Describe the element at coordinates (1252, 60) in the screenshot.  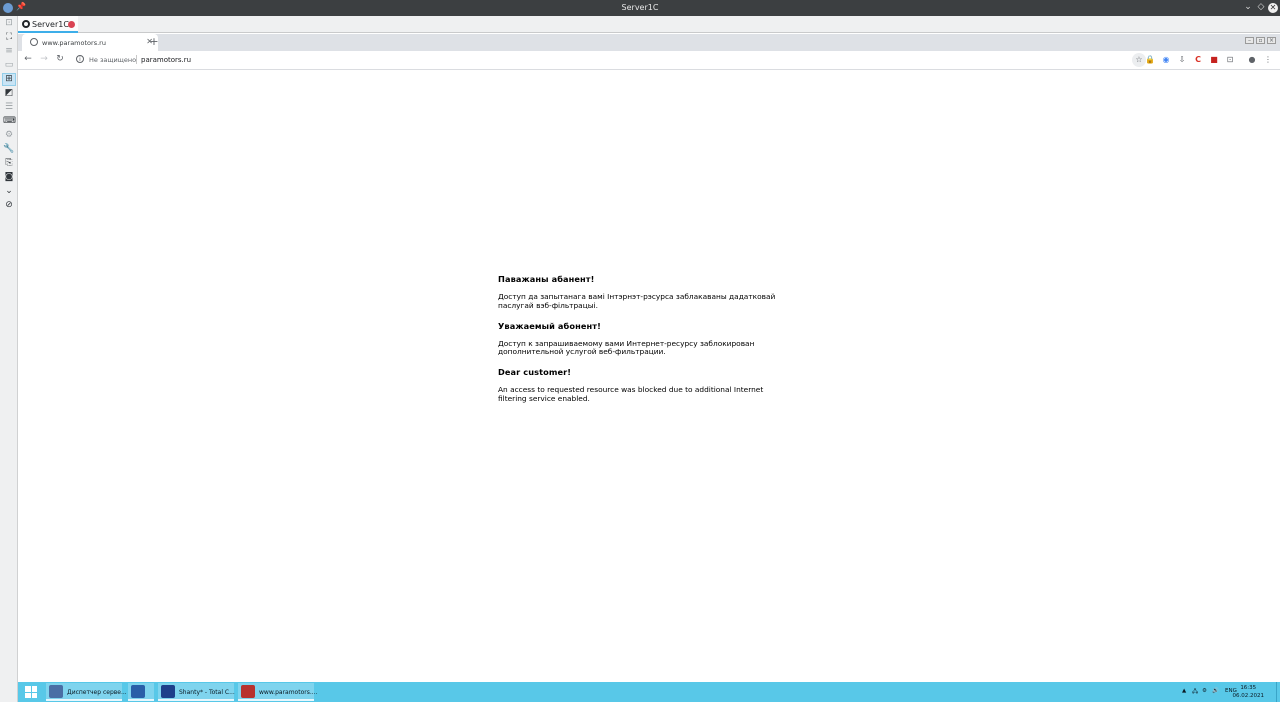
I see `profile-icon: ●` at that location.